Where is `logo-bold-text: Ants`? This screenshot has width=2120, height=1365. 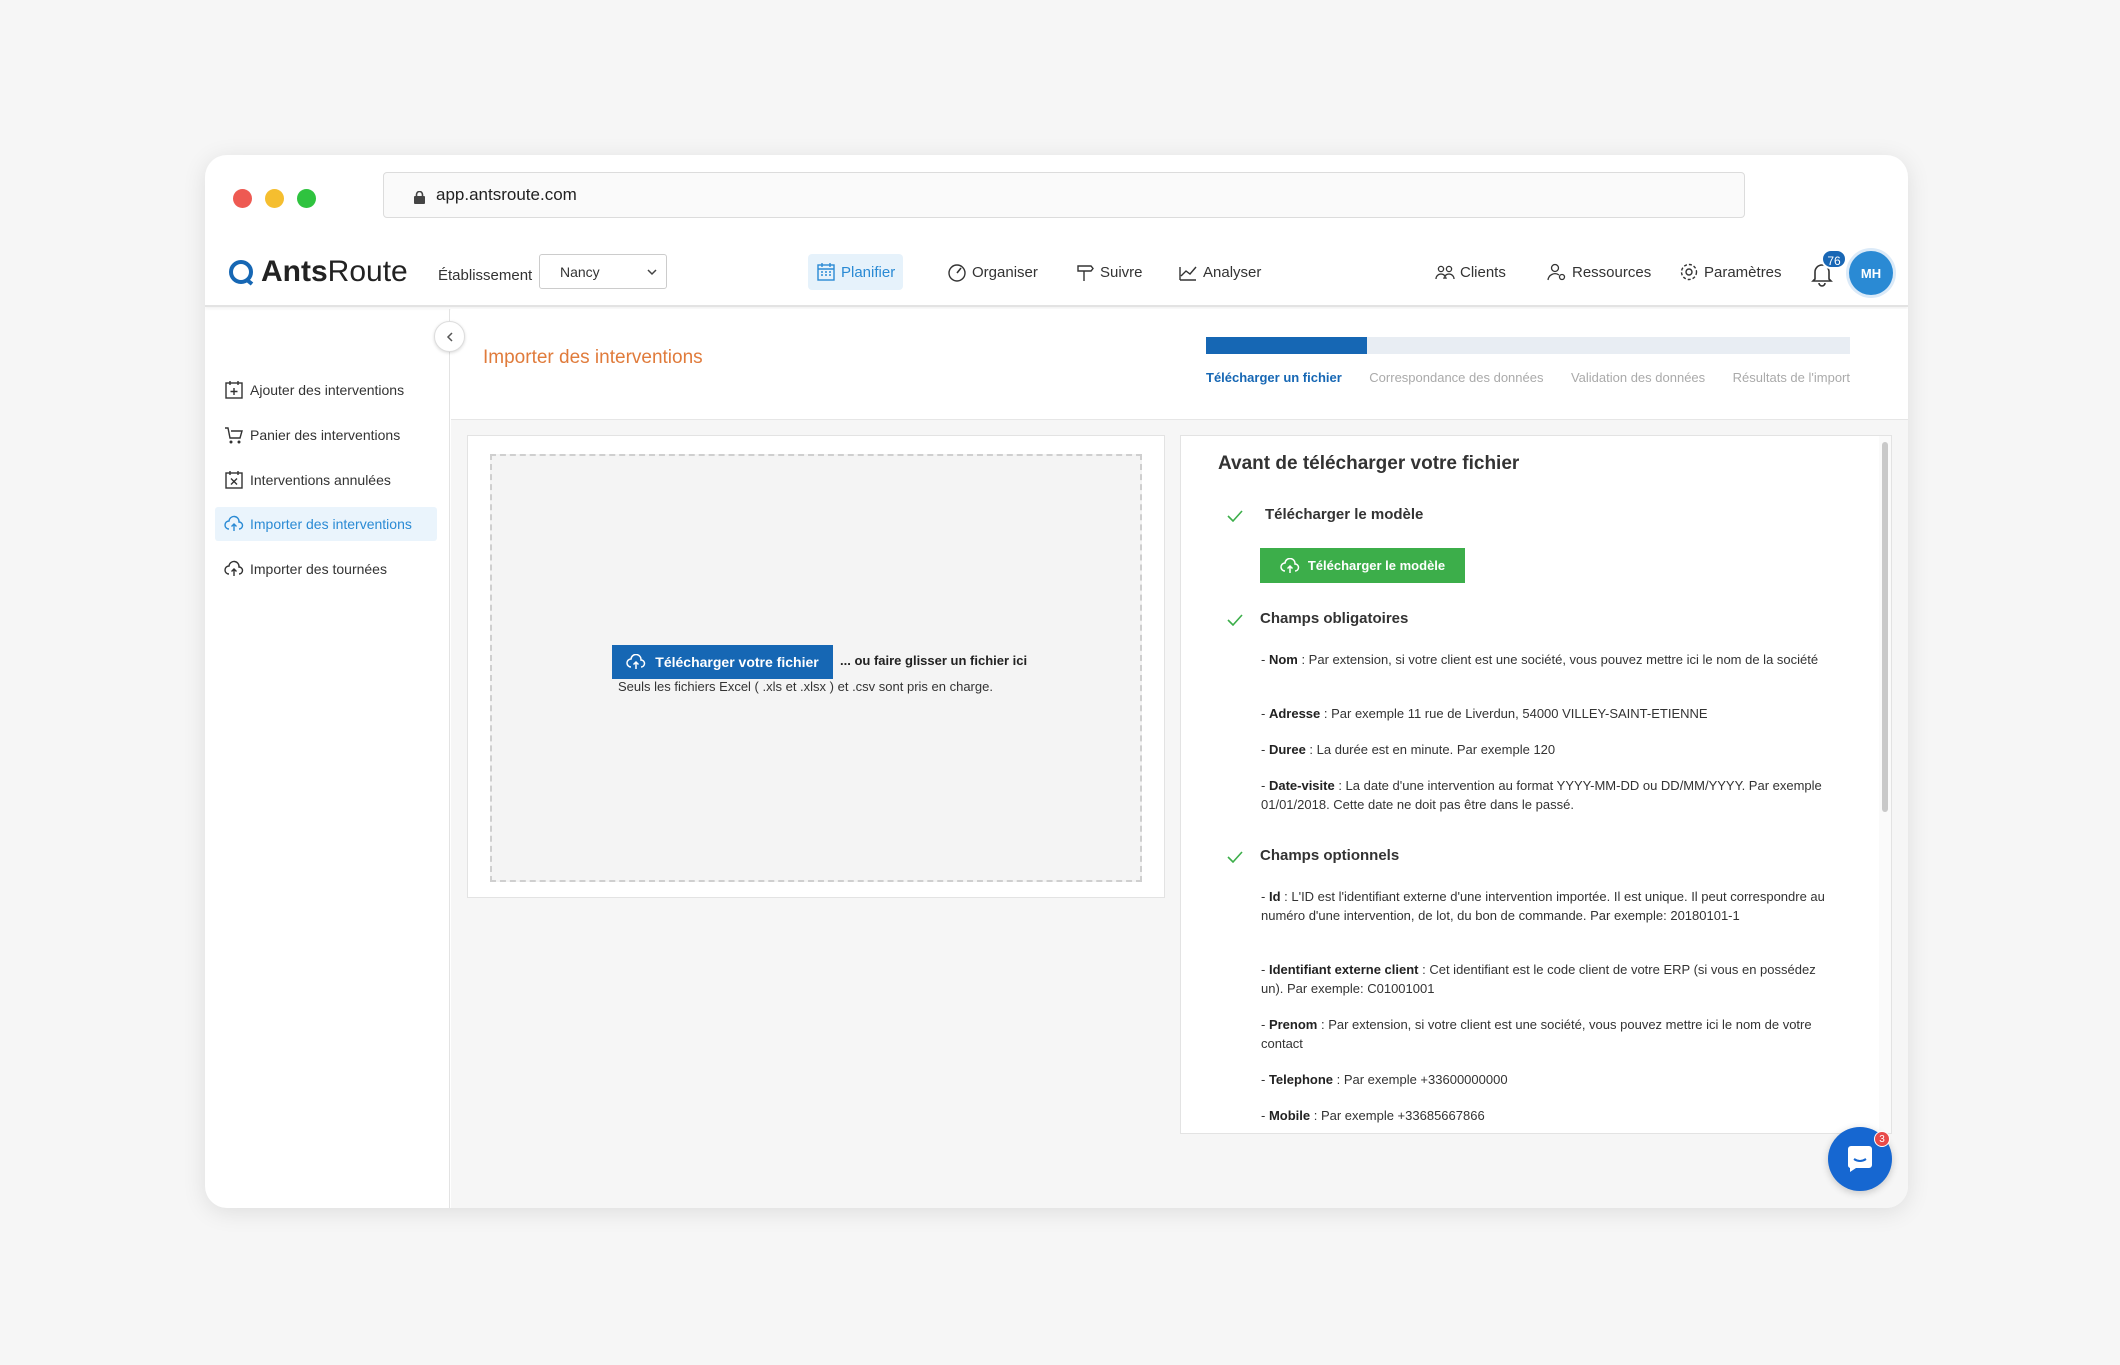 logo-bold-text: Ants is located at coordinates (294, 271).